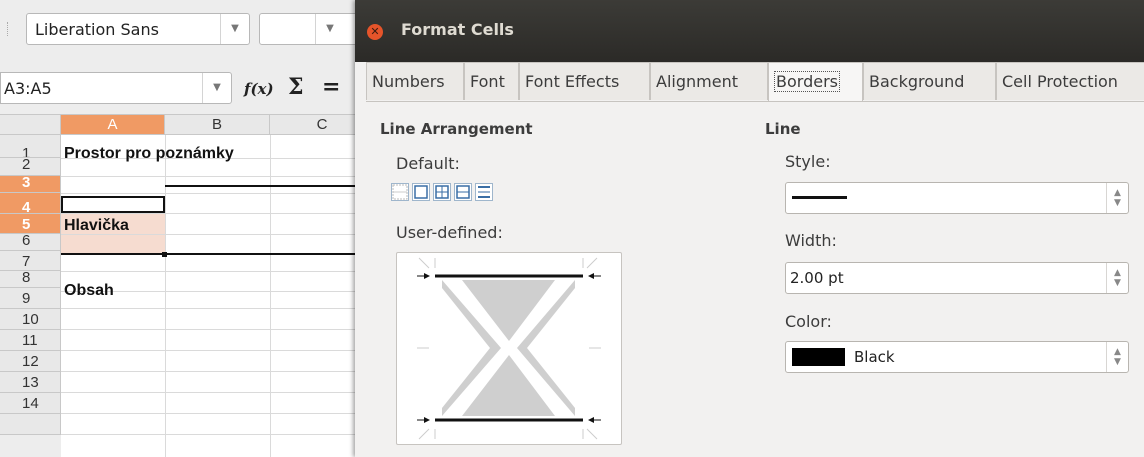 Image resolution: width=1144 pixels, height=457 pixels. I want to click on sum-icon: Σ, so click(296, 87).